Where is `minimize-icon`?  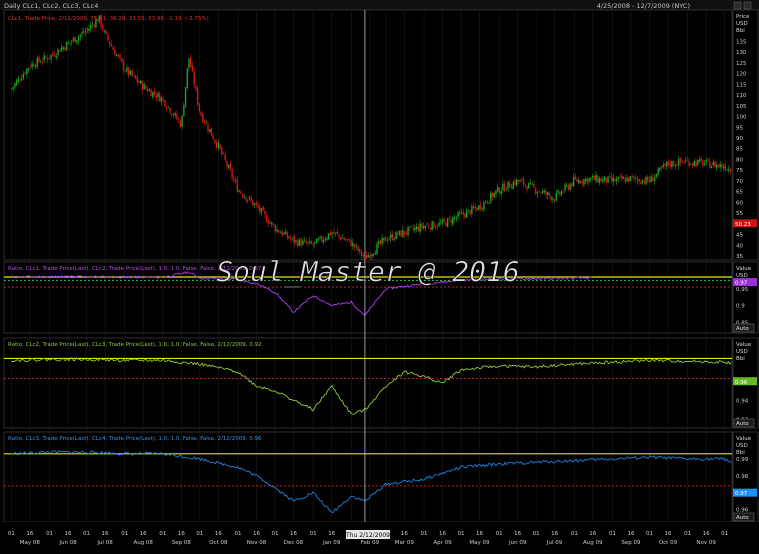
minimize-icon is located at coordinates (737, 5).